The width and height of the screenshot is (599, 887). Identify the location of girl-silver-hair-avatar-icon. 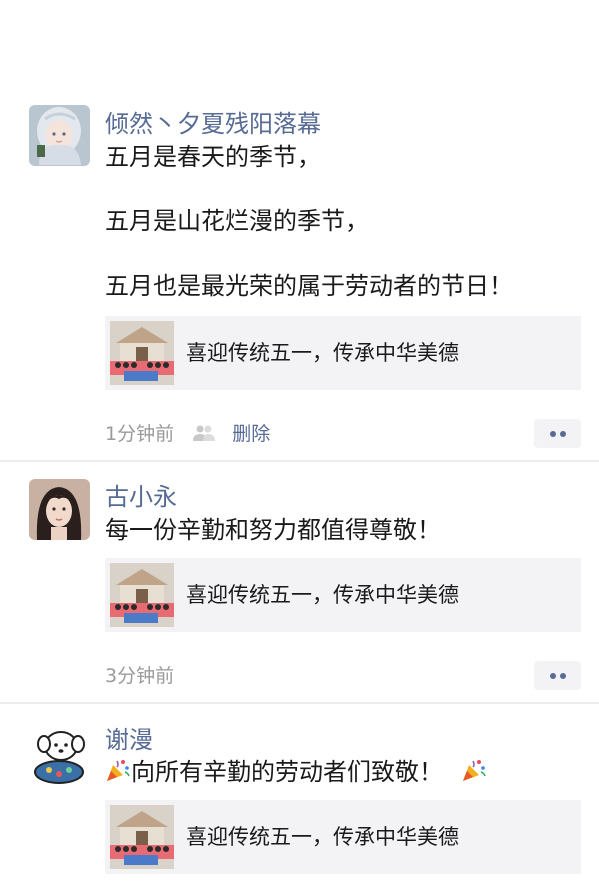
(59, 135).